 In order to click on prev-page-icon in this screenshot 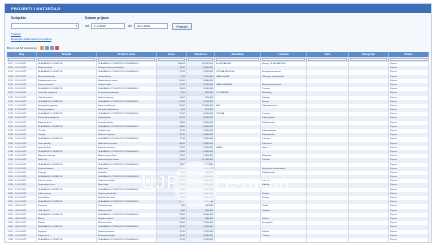, I will do `click(46, 48)`.